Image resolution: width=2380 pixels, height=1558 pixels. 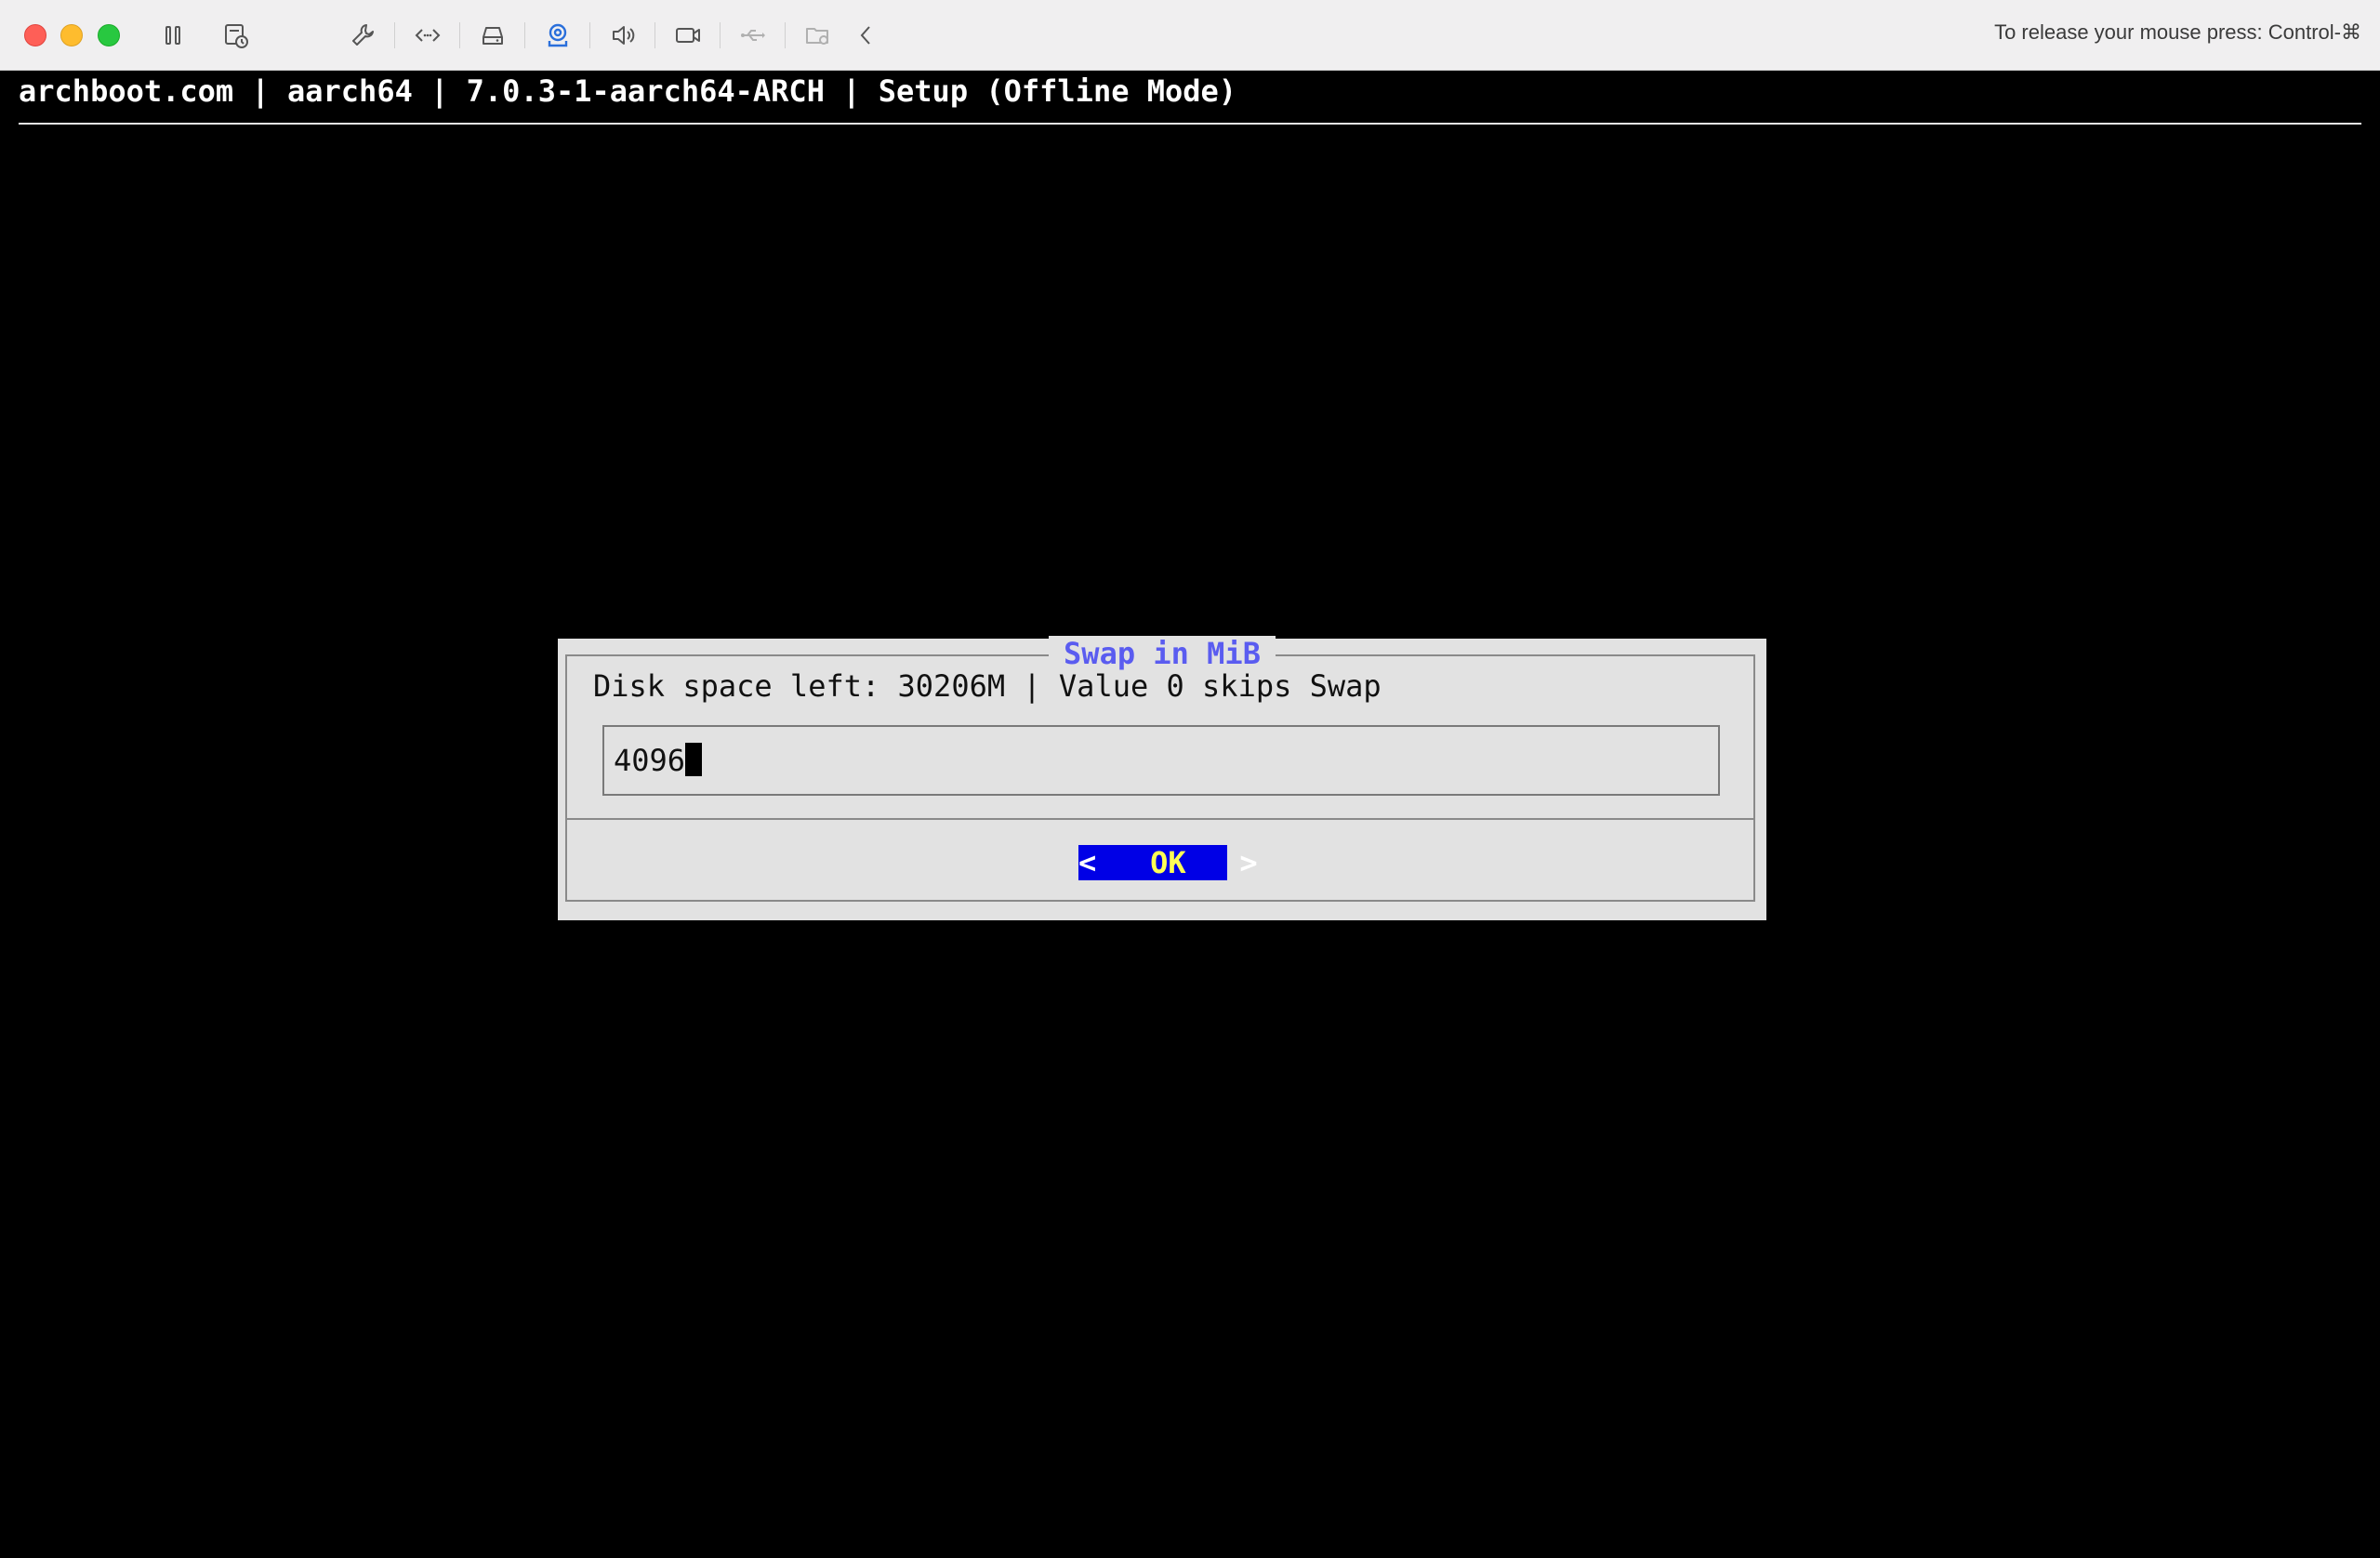 What do you see at coordinates (650, 760) in the screenshot?
I see `swap-size-input-value: 4096` at bounding box center [650, 760].